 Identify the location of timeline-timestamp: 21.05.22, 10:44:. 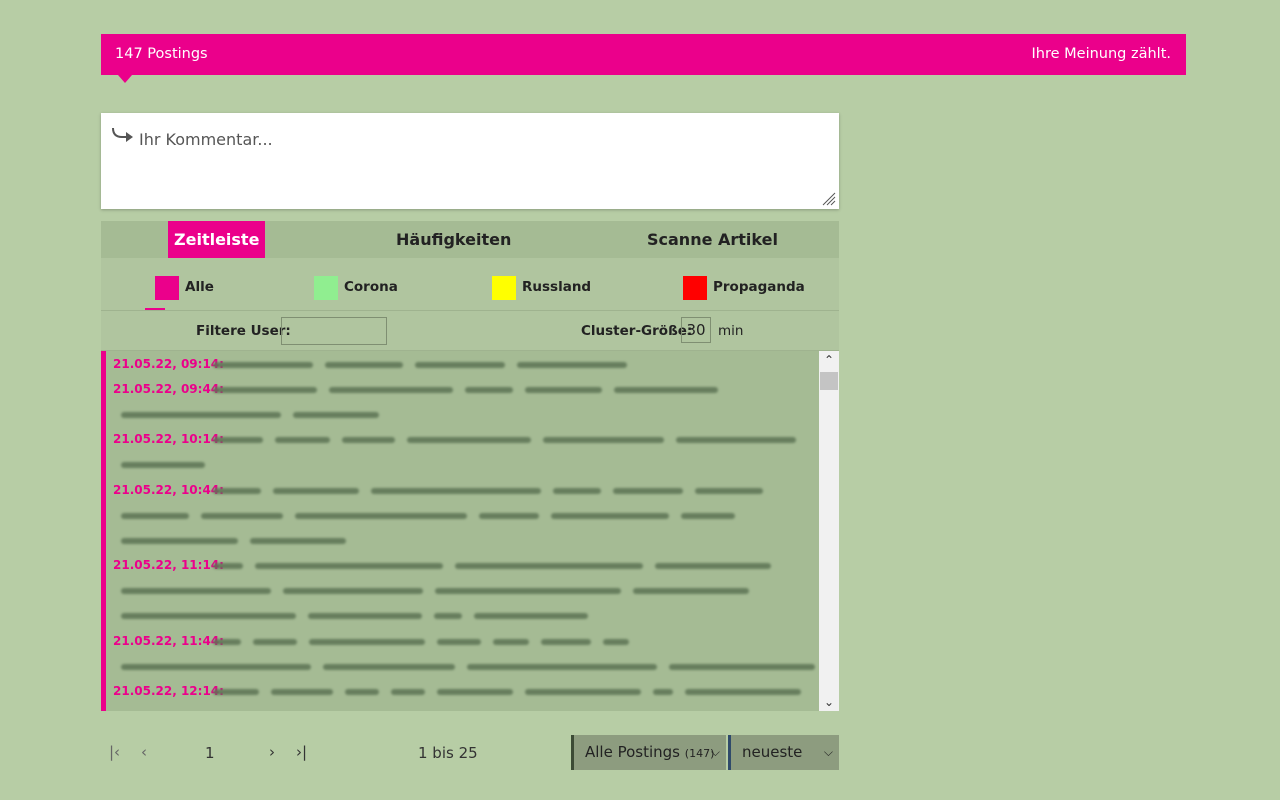
(168, 490).